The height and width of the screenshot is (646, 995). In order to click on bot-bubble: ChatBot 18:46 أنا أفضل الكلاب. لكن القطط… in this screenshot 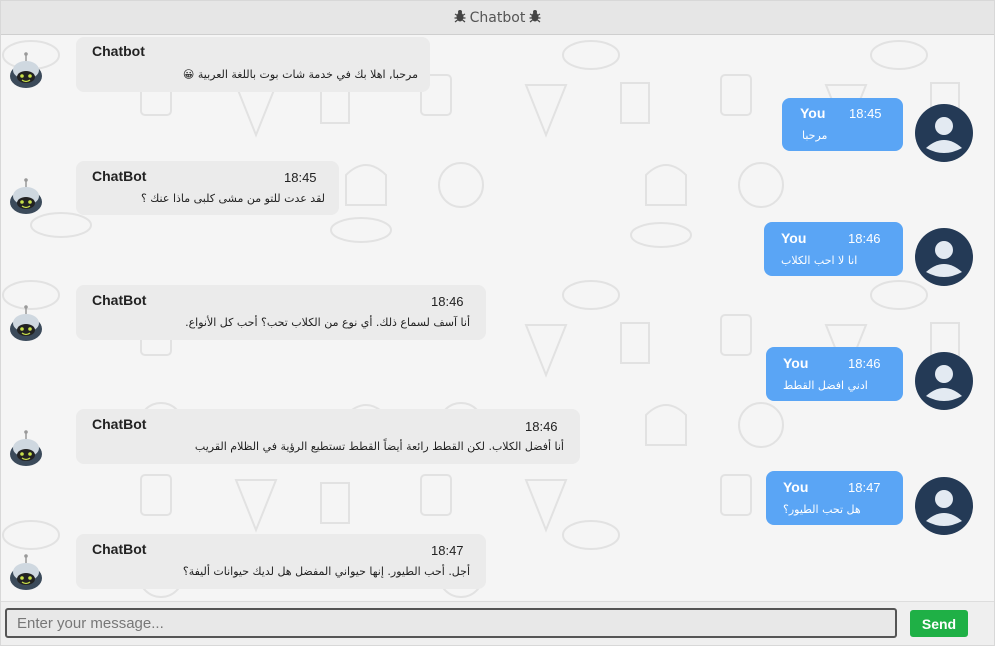, I will do `click(328, 436)`.